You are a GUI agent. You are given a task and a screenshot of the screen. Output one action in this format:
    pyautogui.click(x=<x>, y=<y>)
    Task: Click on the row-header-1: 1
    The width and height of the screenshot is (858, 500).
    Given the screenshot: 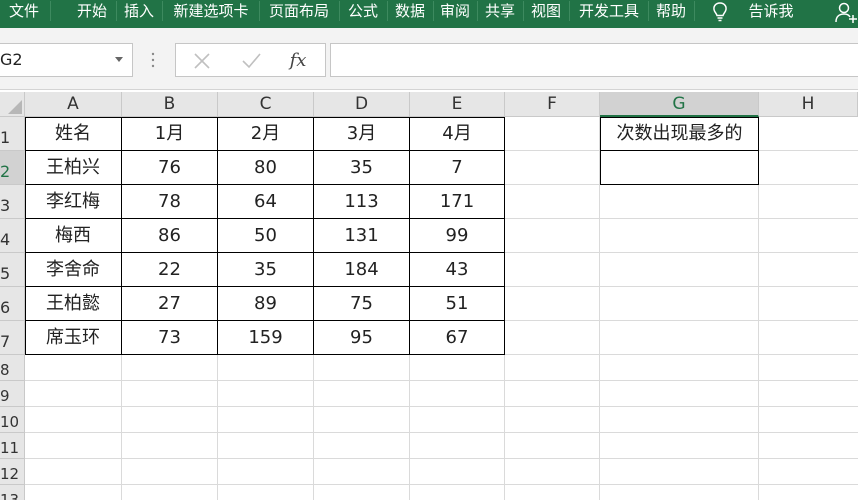 What is the action you would take?
    pyautogui.click(x=12, y=134)
    